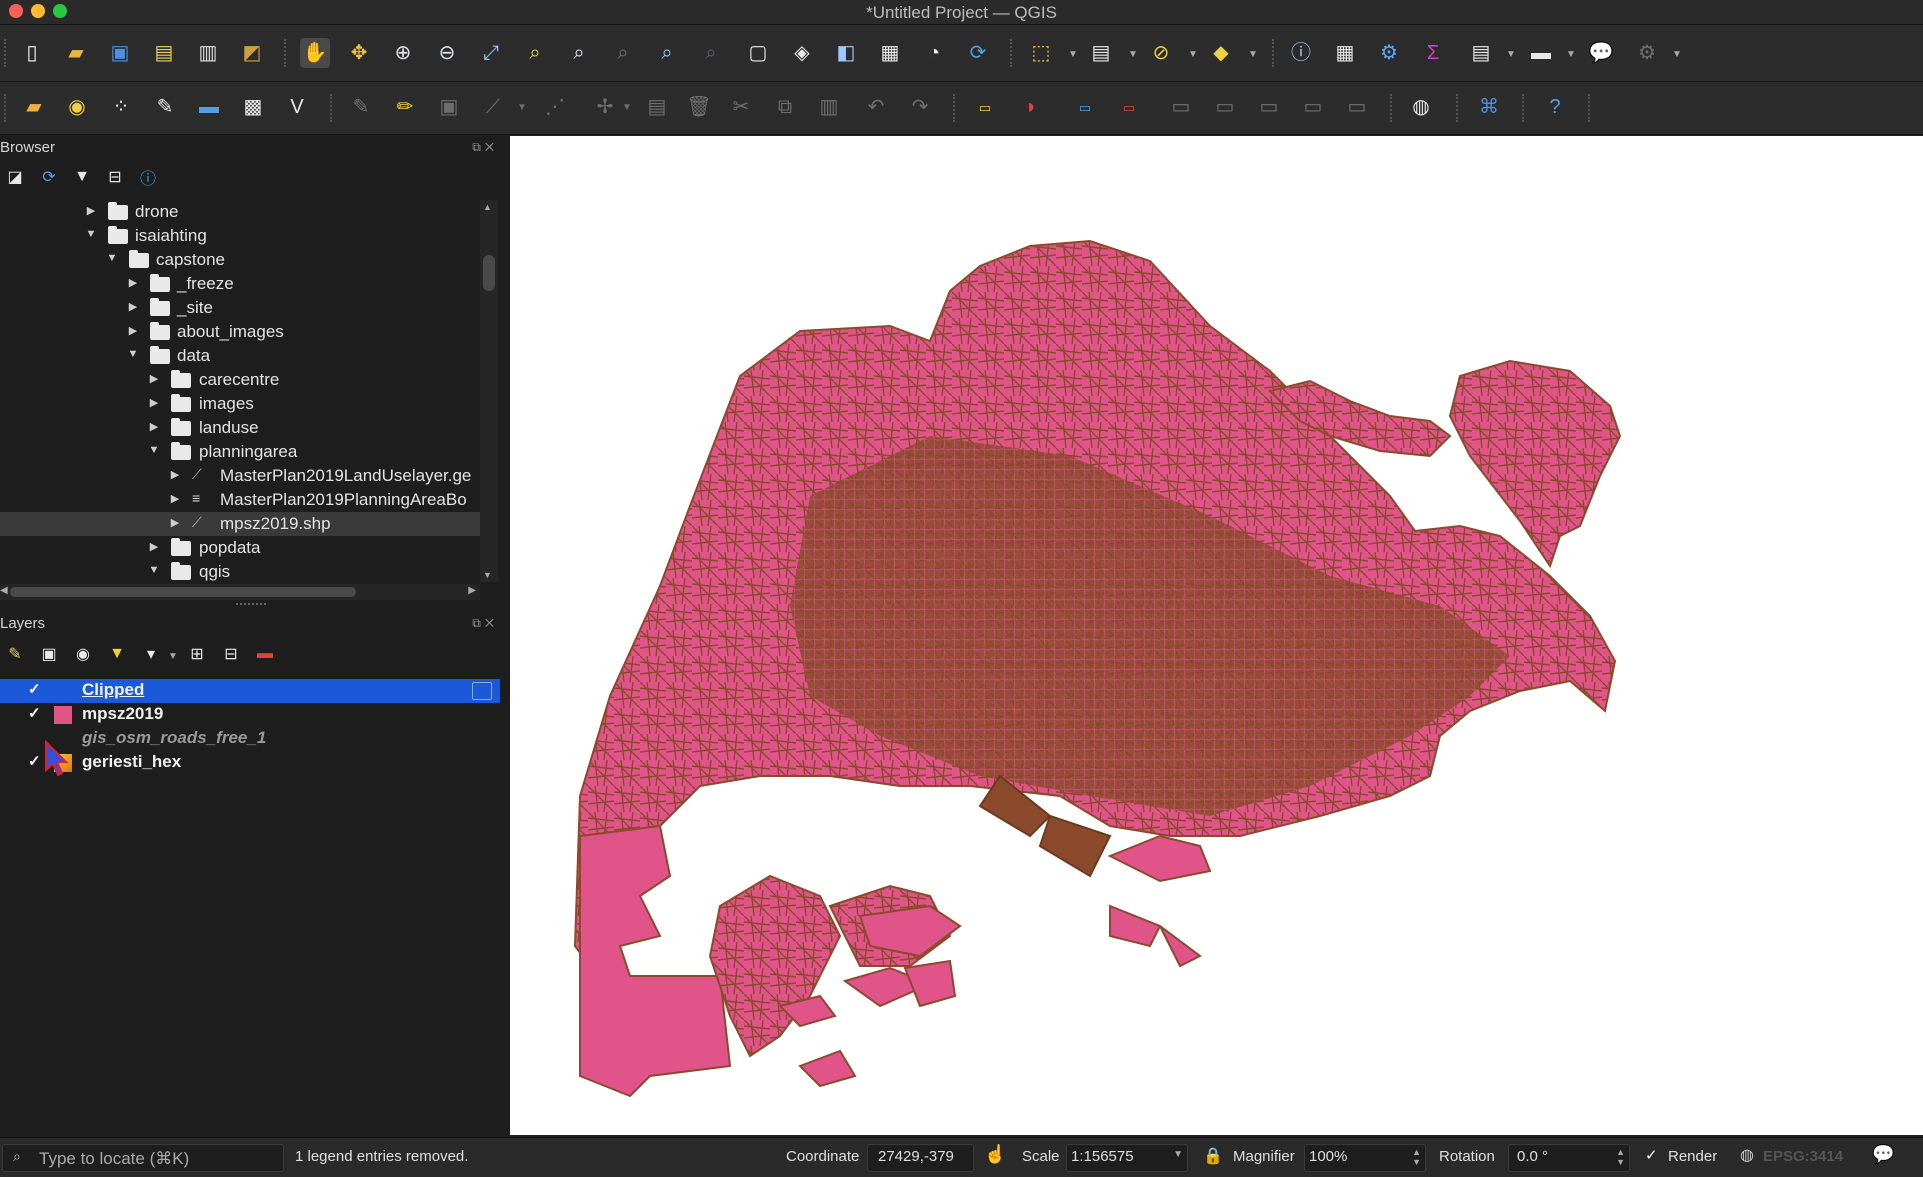 This screenshot has height=1177, width=1923. What do you see at coordinates (82, 177) in the screenshot?
I see `filter-icon: ▼` at bounding box center [82, 177].